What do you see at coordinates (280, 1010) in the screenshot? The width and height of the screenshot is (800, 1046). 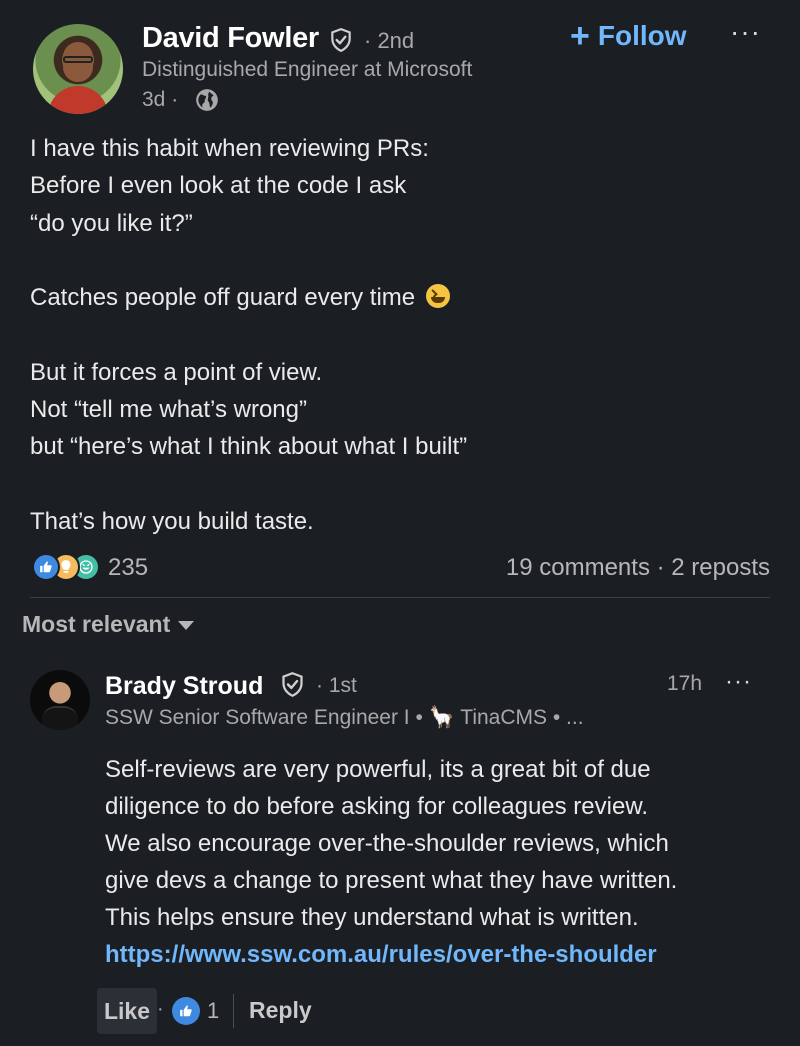 I see `reply-button: Reply` at bounding box center [280, 1010].